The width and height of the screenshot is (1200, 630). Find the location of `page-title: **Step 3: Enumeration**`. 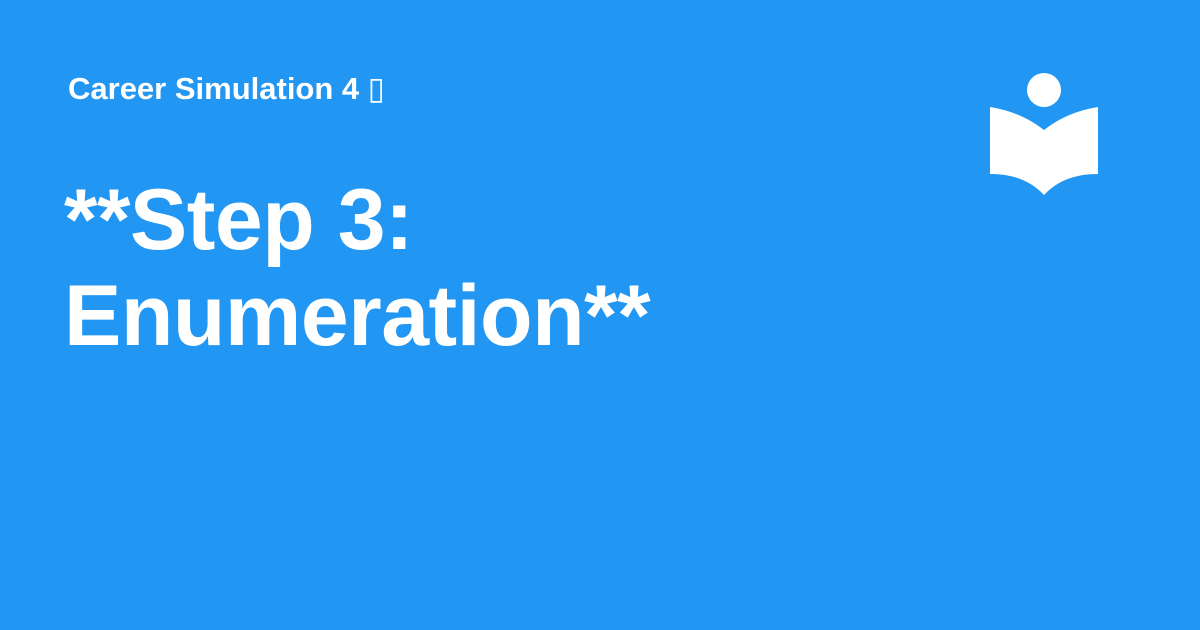

page-title: **Step 3: Enumeration** is located at coordinates (357, 268).